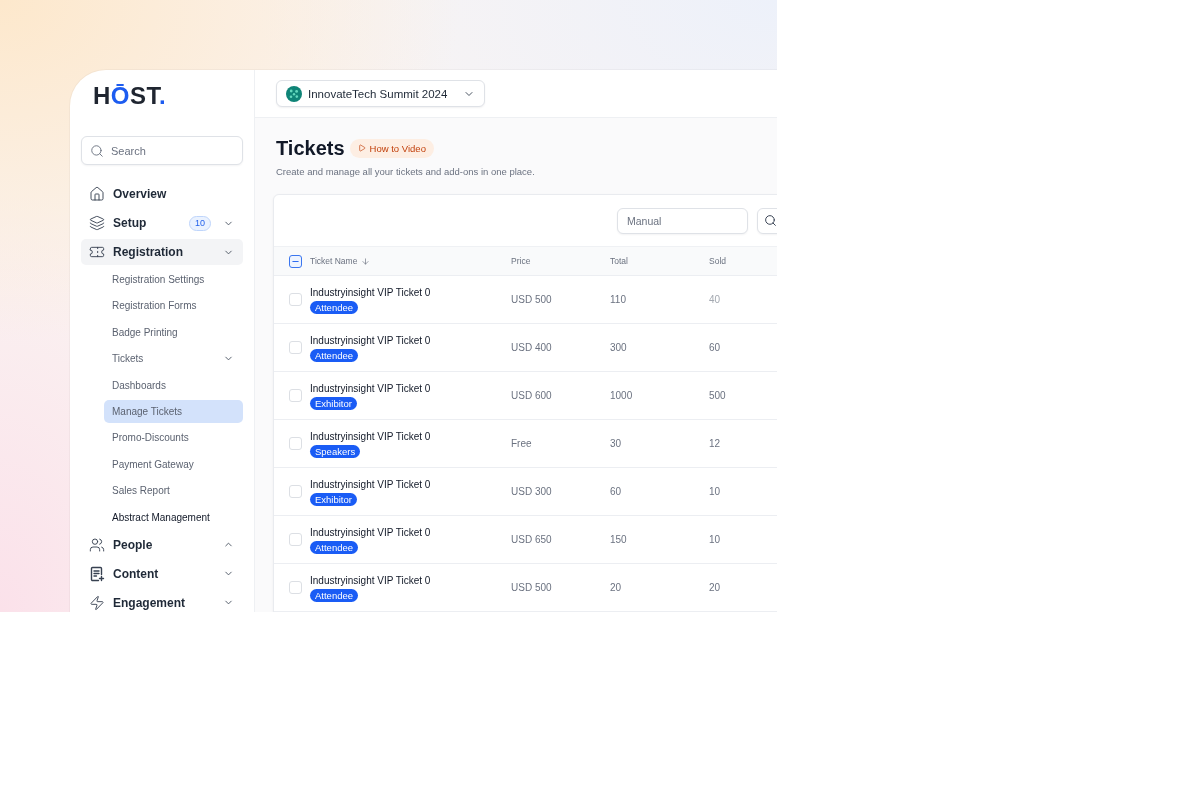  I want to click on sub-nav-item: Registration Settings, so click(173, 279).